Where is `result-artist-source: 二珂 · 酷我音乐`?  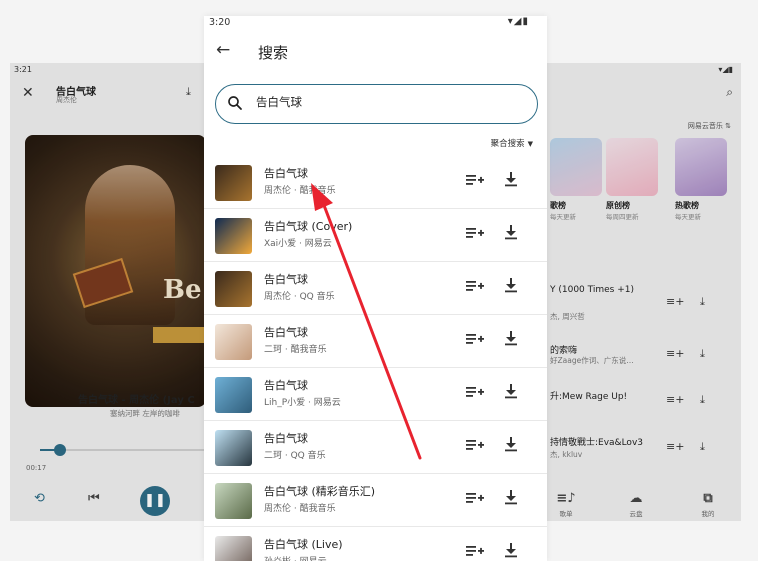
result-artist-source: 二珂 · 酷我音乐 is located at coordinates (295, 350).